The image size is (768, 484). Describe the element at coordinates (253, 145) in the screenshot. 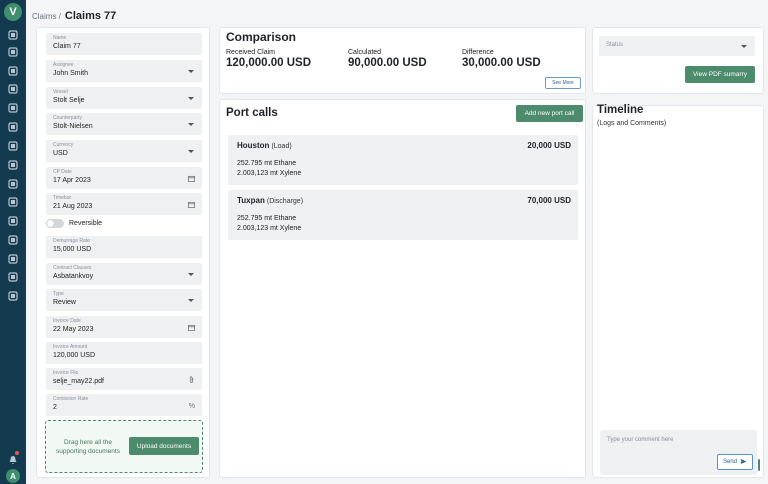

I see `port-city: Houston` at that location.